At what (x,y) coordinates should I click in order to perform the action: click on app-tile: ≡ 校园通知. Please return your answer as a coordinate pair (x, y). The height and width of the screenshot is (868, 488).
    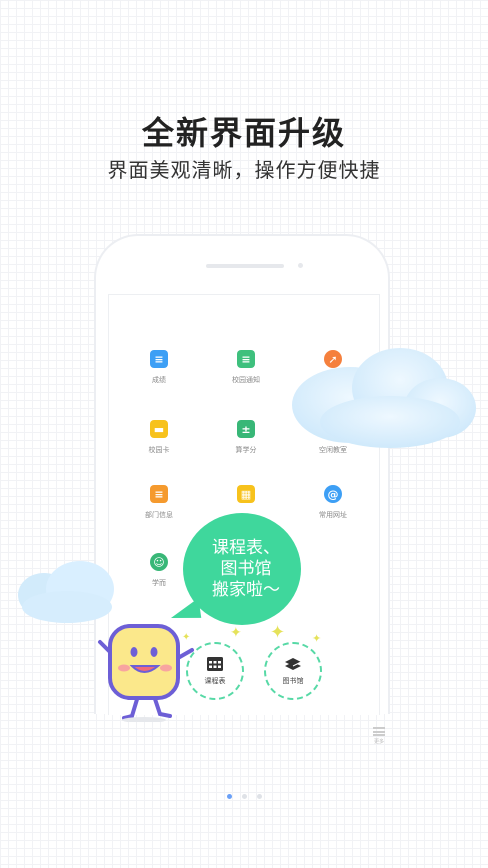
    Looking at the image, I should click on (246, 367).